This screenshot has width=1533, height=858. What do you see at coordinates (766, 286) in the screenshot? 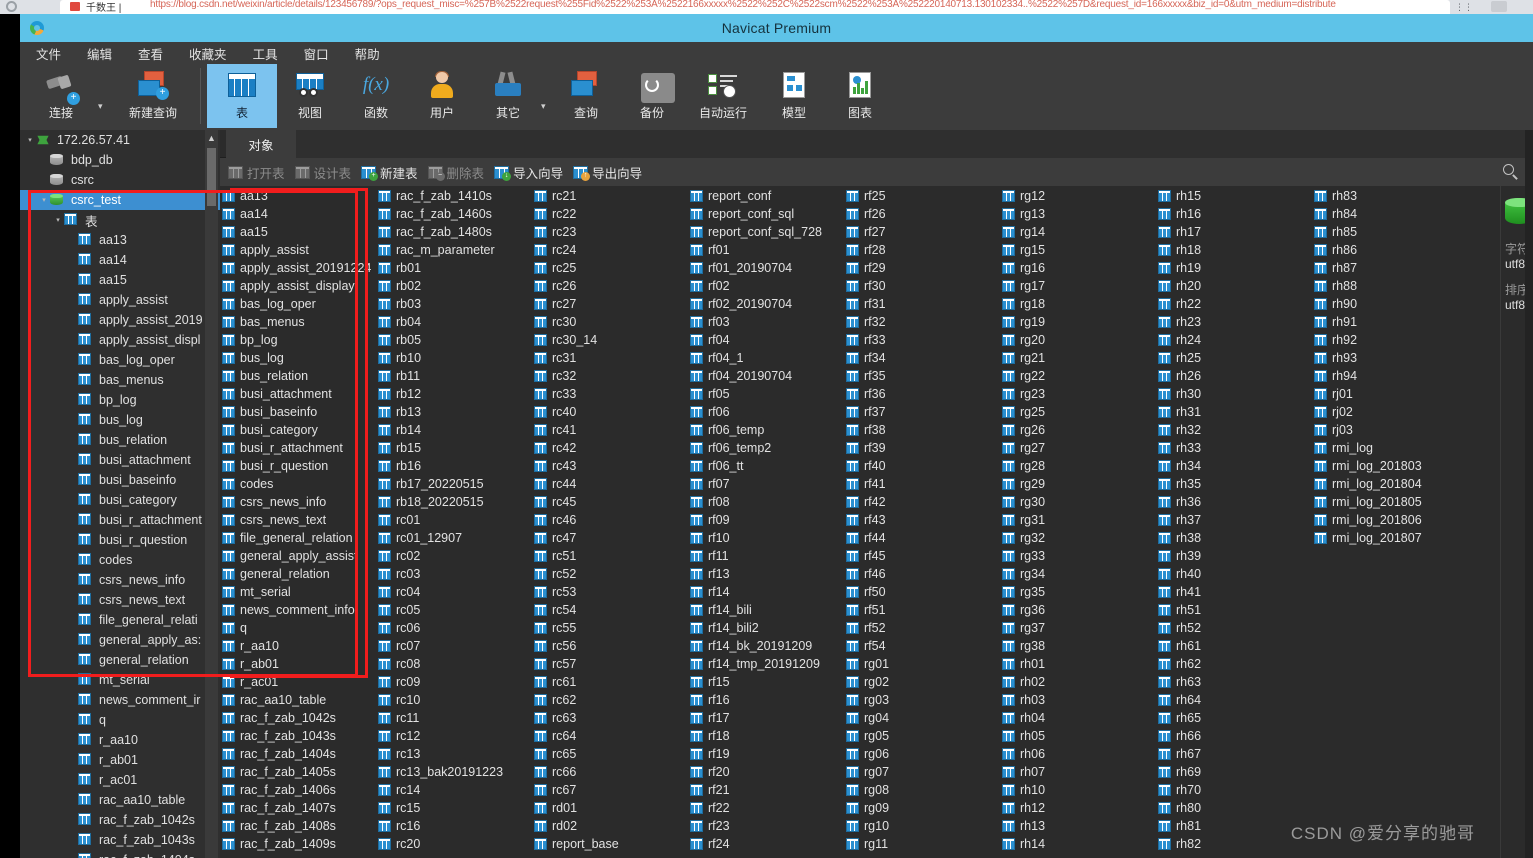
I see `table-list-item: rf02` at bounding box center [766, 286].